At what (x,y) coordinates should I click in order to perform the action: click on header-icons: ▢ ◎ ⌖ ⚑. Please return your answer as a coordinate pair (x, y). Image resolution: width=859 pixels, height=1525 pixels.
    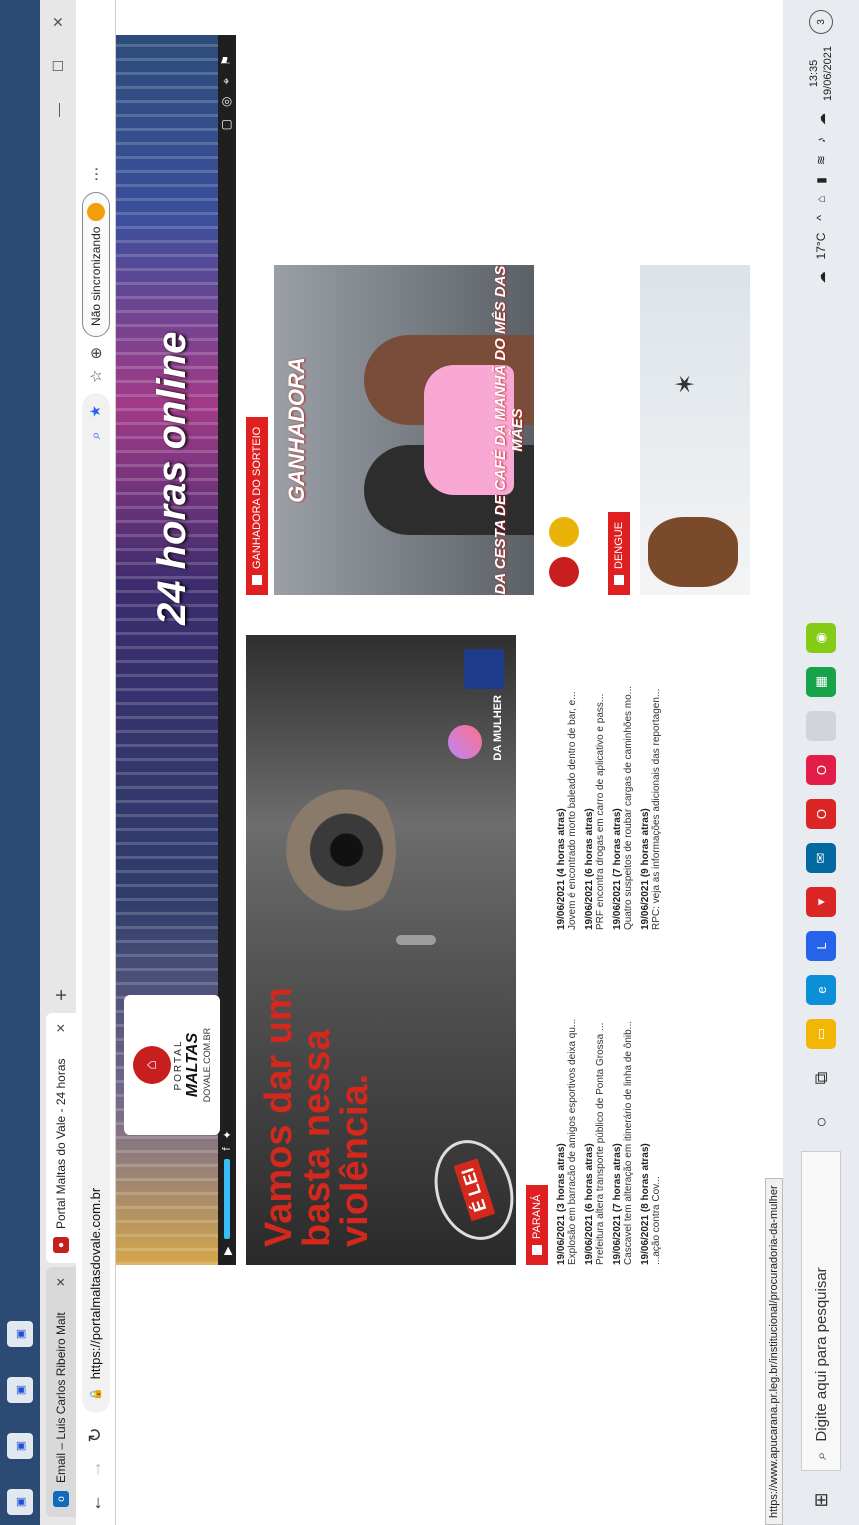
    Looking at the image, I should click on (226, 92).